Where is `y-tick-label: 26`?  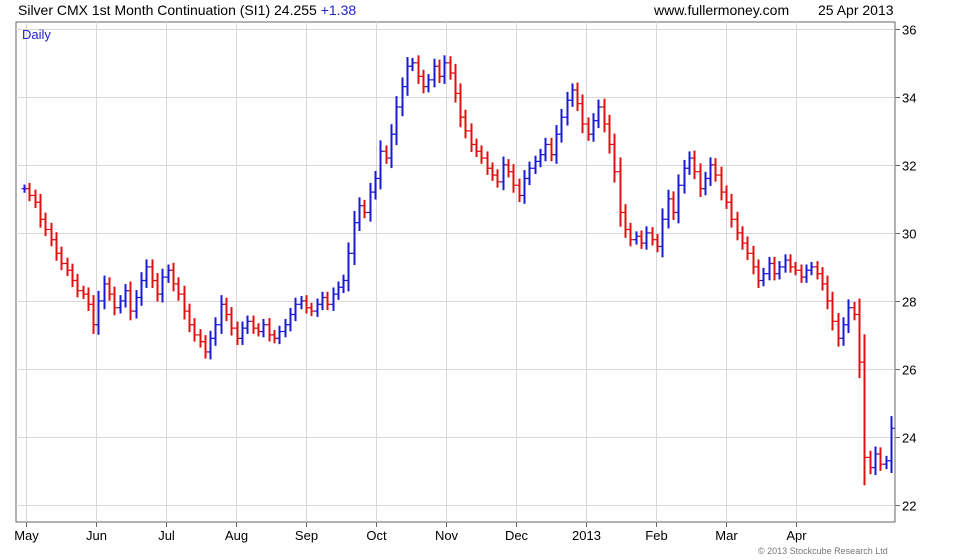
y-tick-label: 26 is located at coordinates (909, 370).